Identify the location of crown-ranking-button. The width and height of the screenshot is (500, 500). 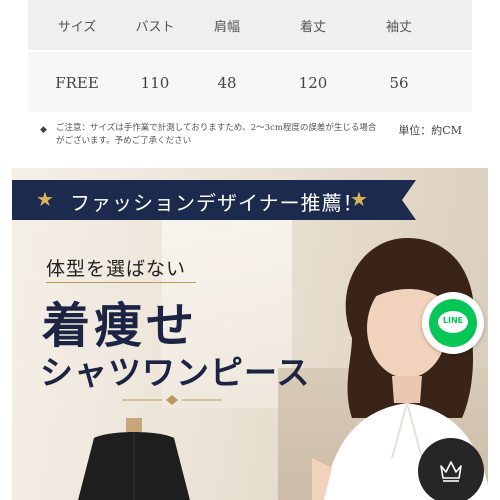
(451, 469).